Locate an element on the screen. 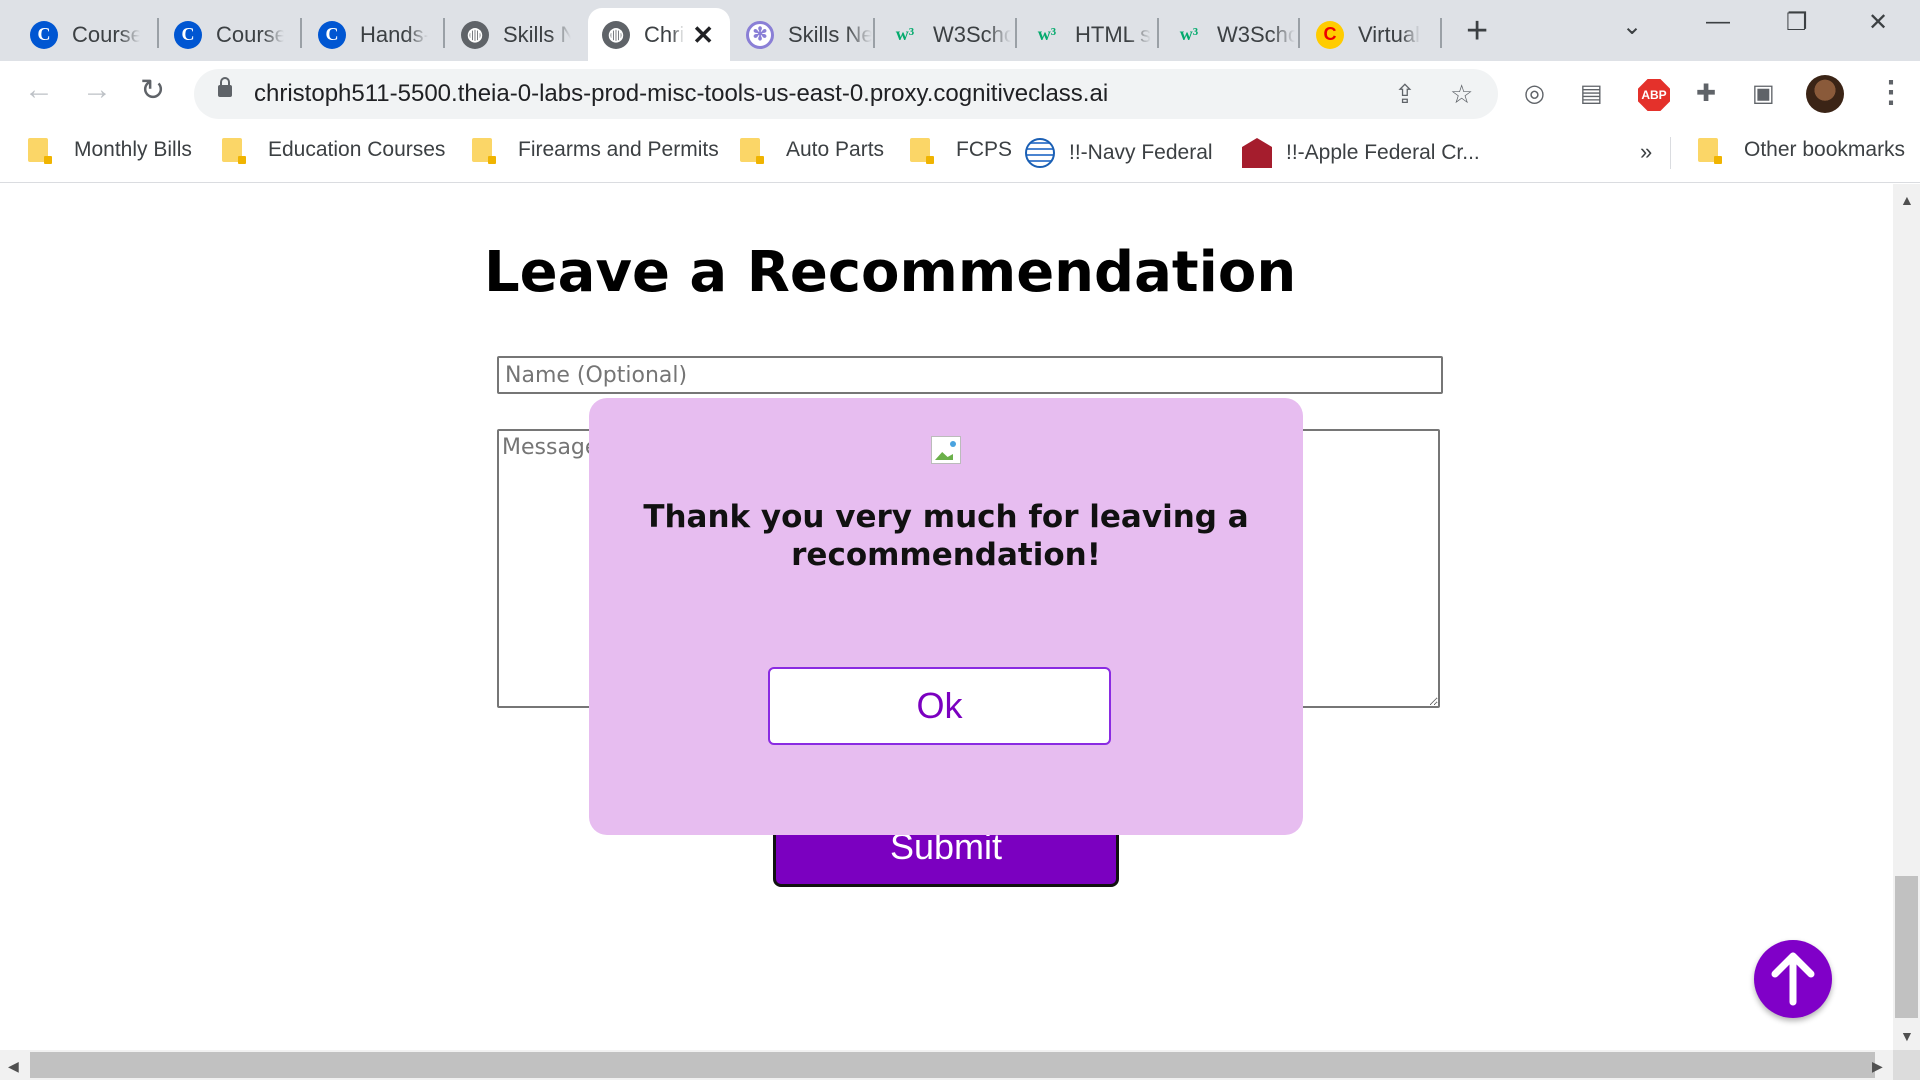  tab-w3schools-1: w³ W3Schools is located at coordinates (944, 34).